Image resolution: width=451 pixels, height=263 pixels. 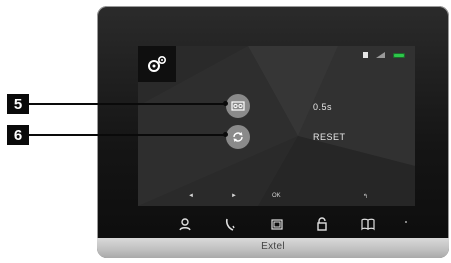 I want to click on status-bar, so click(x=384, y=55).